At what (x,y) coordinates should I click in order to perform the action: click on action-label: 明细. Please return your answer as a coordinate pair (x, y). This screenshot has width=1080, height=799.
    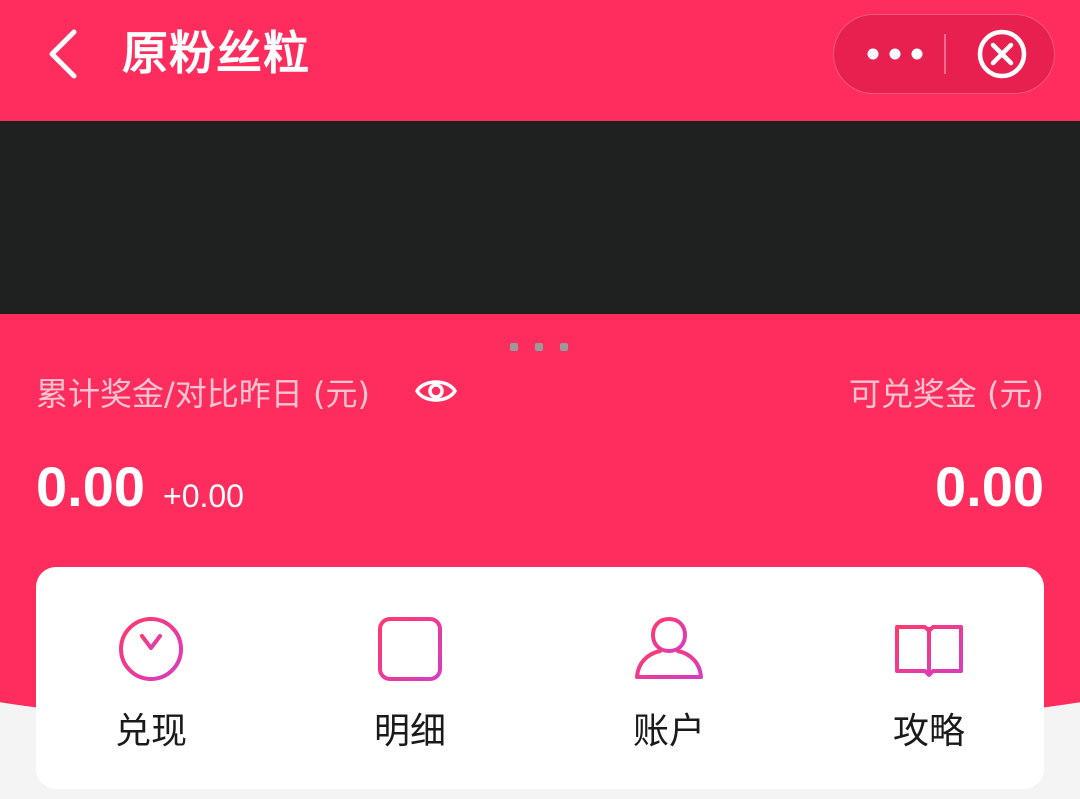
    Looking at the image, I should click on (409, 731).